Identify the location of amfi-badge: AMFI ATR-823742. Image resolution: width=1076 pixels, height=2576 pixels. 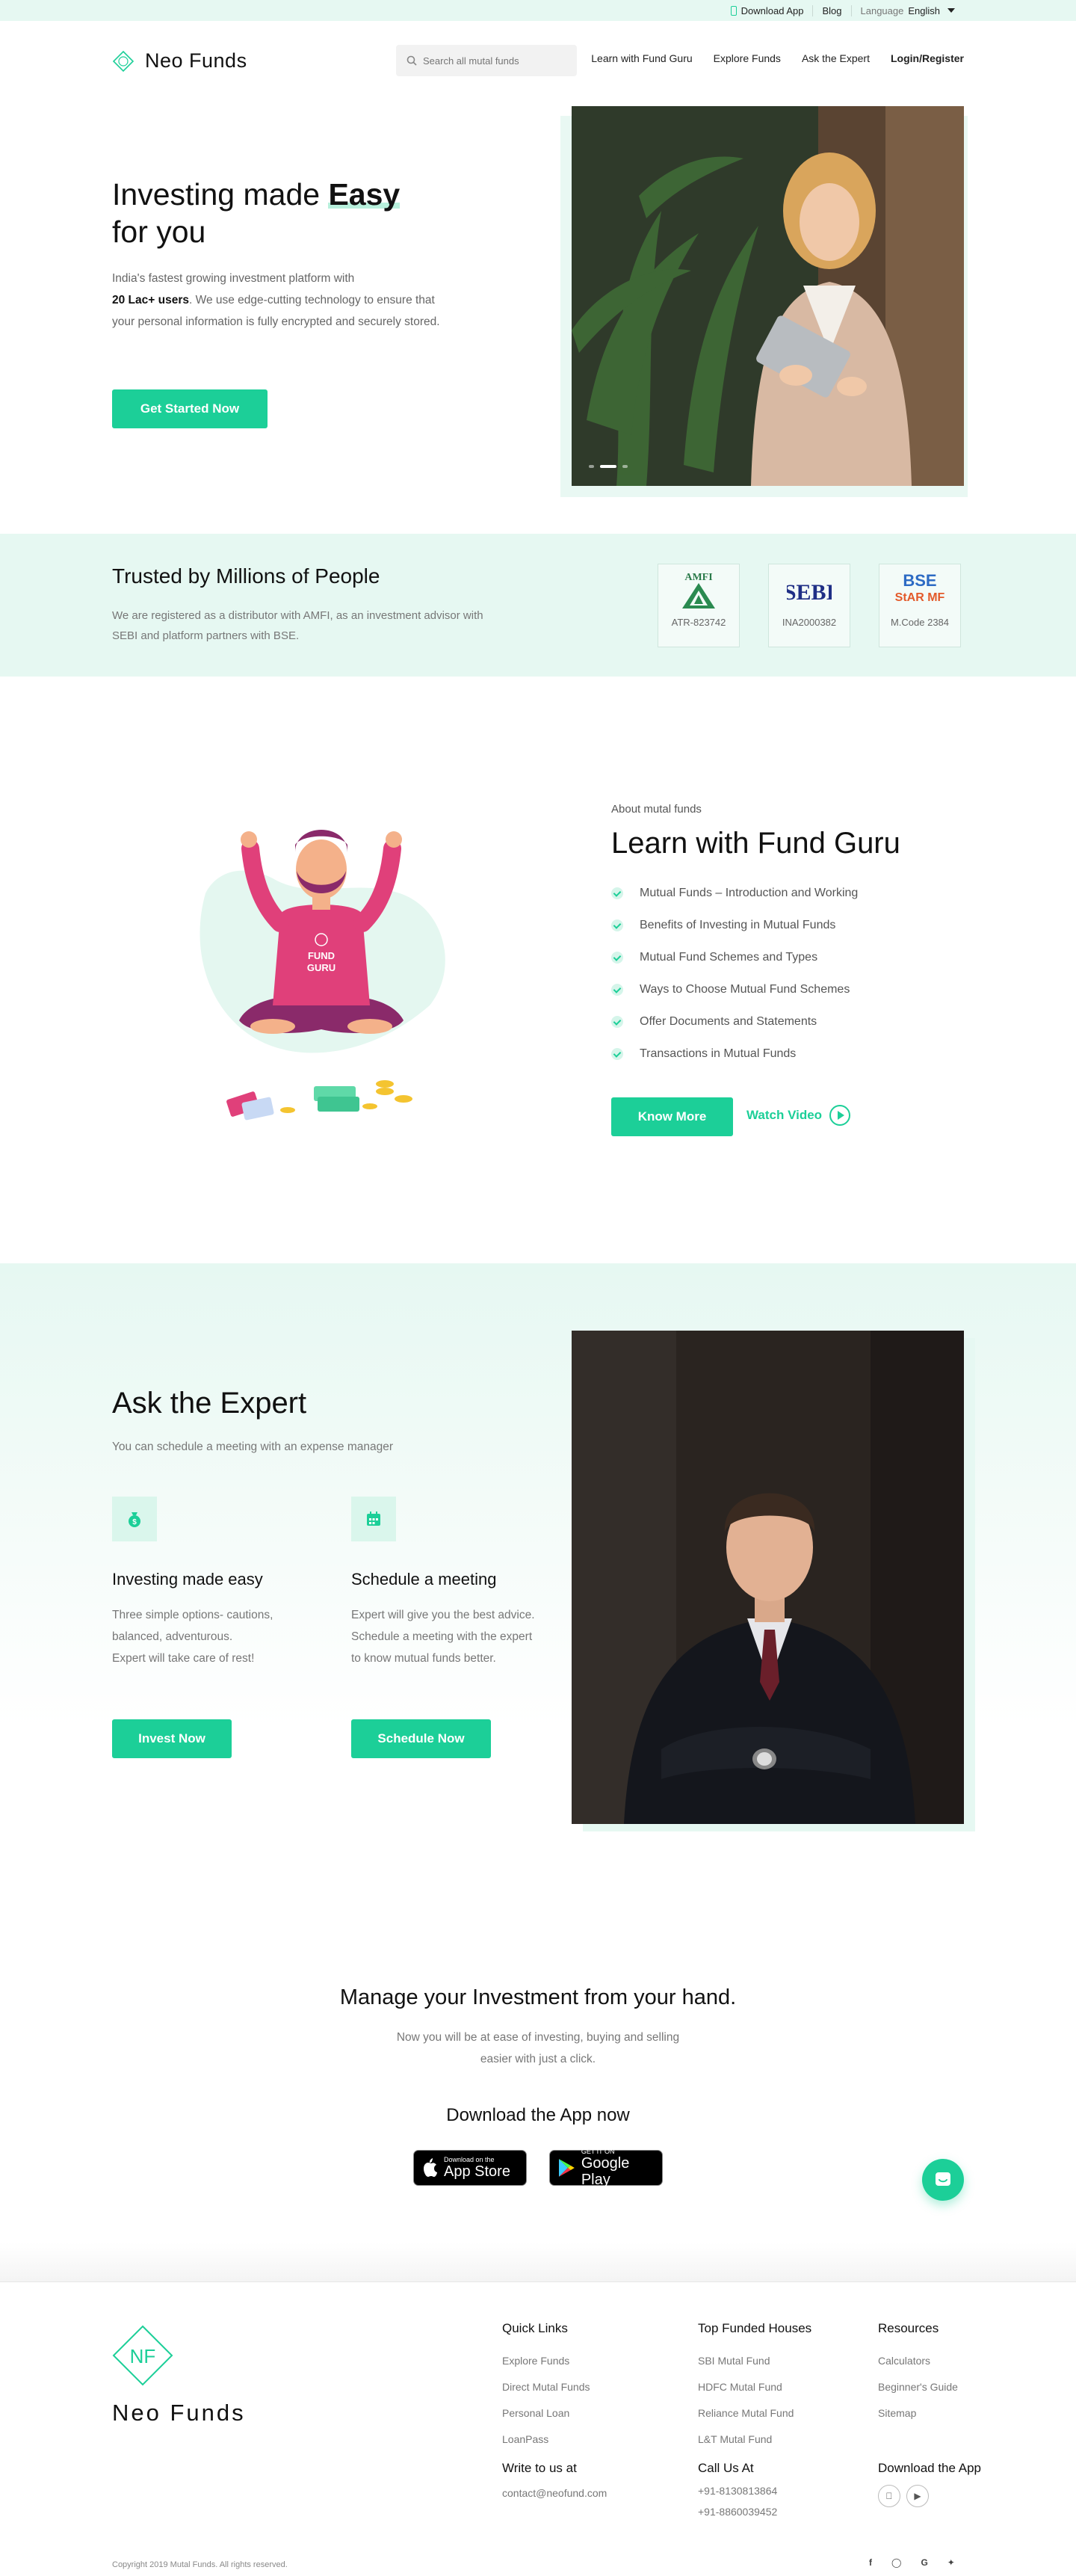
(699, 605).